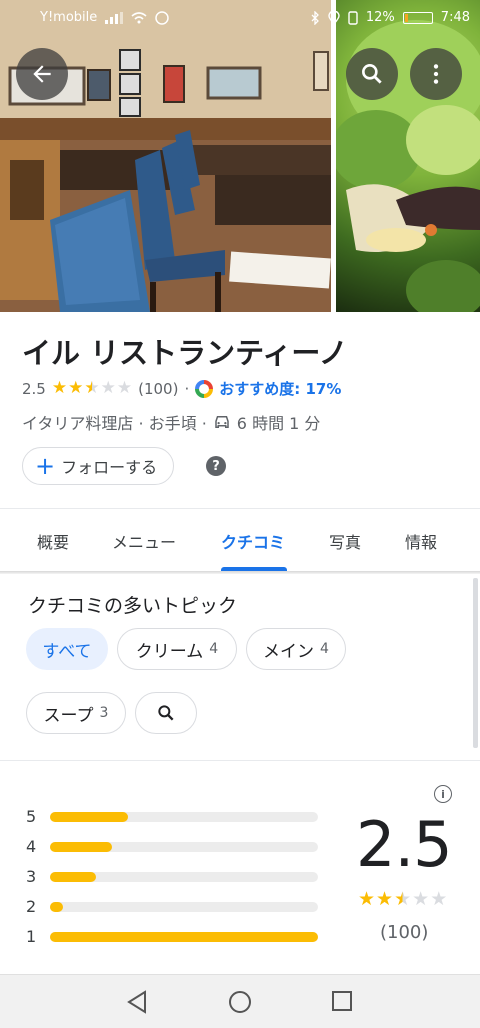 The image size is (480, 1028). Describe the element at coordinates (181, 388) in the screenshot. I see `rating-line: 2.5 ★ ★ ★ ★ ★ (100) · おすすめ度: 17%` at that location.